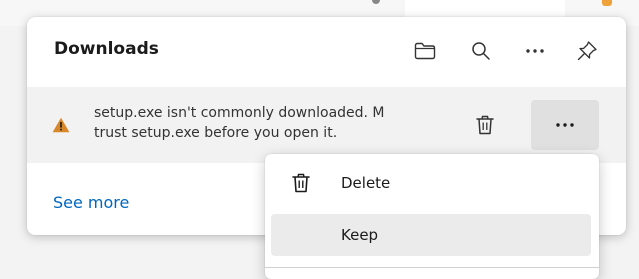 This screenshot has height=279, width=639. I want to click on menu-item-delete-label: Delete, so click(366, 183).